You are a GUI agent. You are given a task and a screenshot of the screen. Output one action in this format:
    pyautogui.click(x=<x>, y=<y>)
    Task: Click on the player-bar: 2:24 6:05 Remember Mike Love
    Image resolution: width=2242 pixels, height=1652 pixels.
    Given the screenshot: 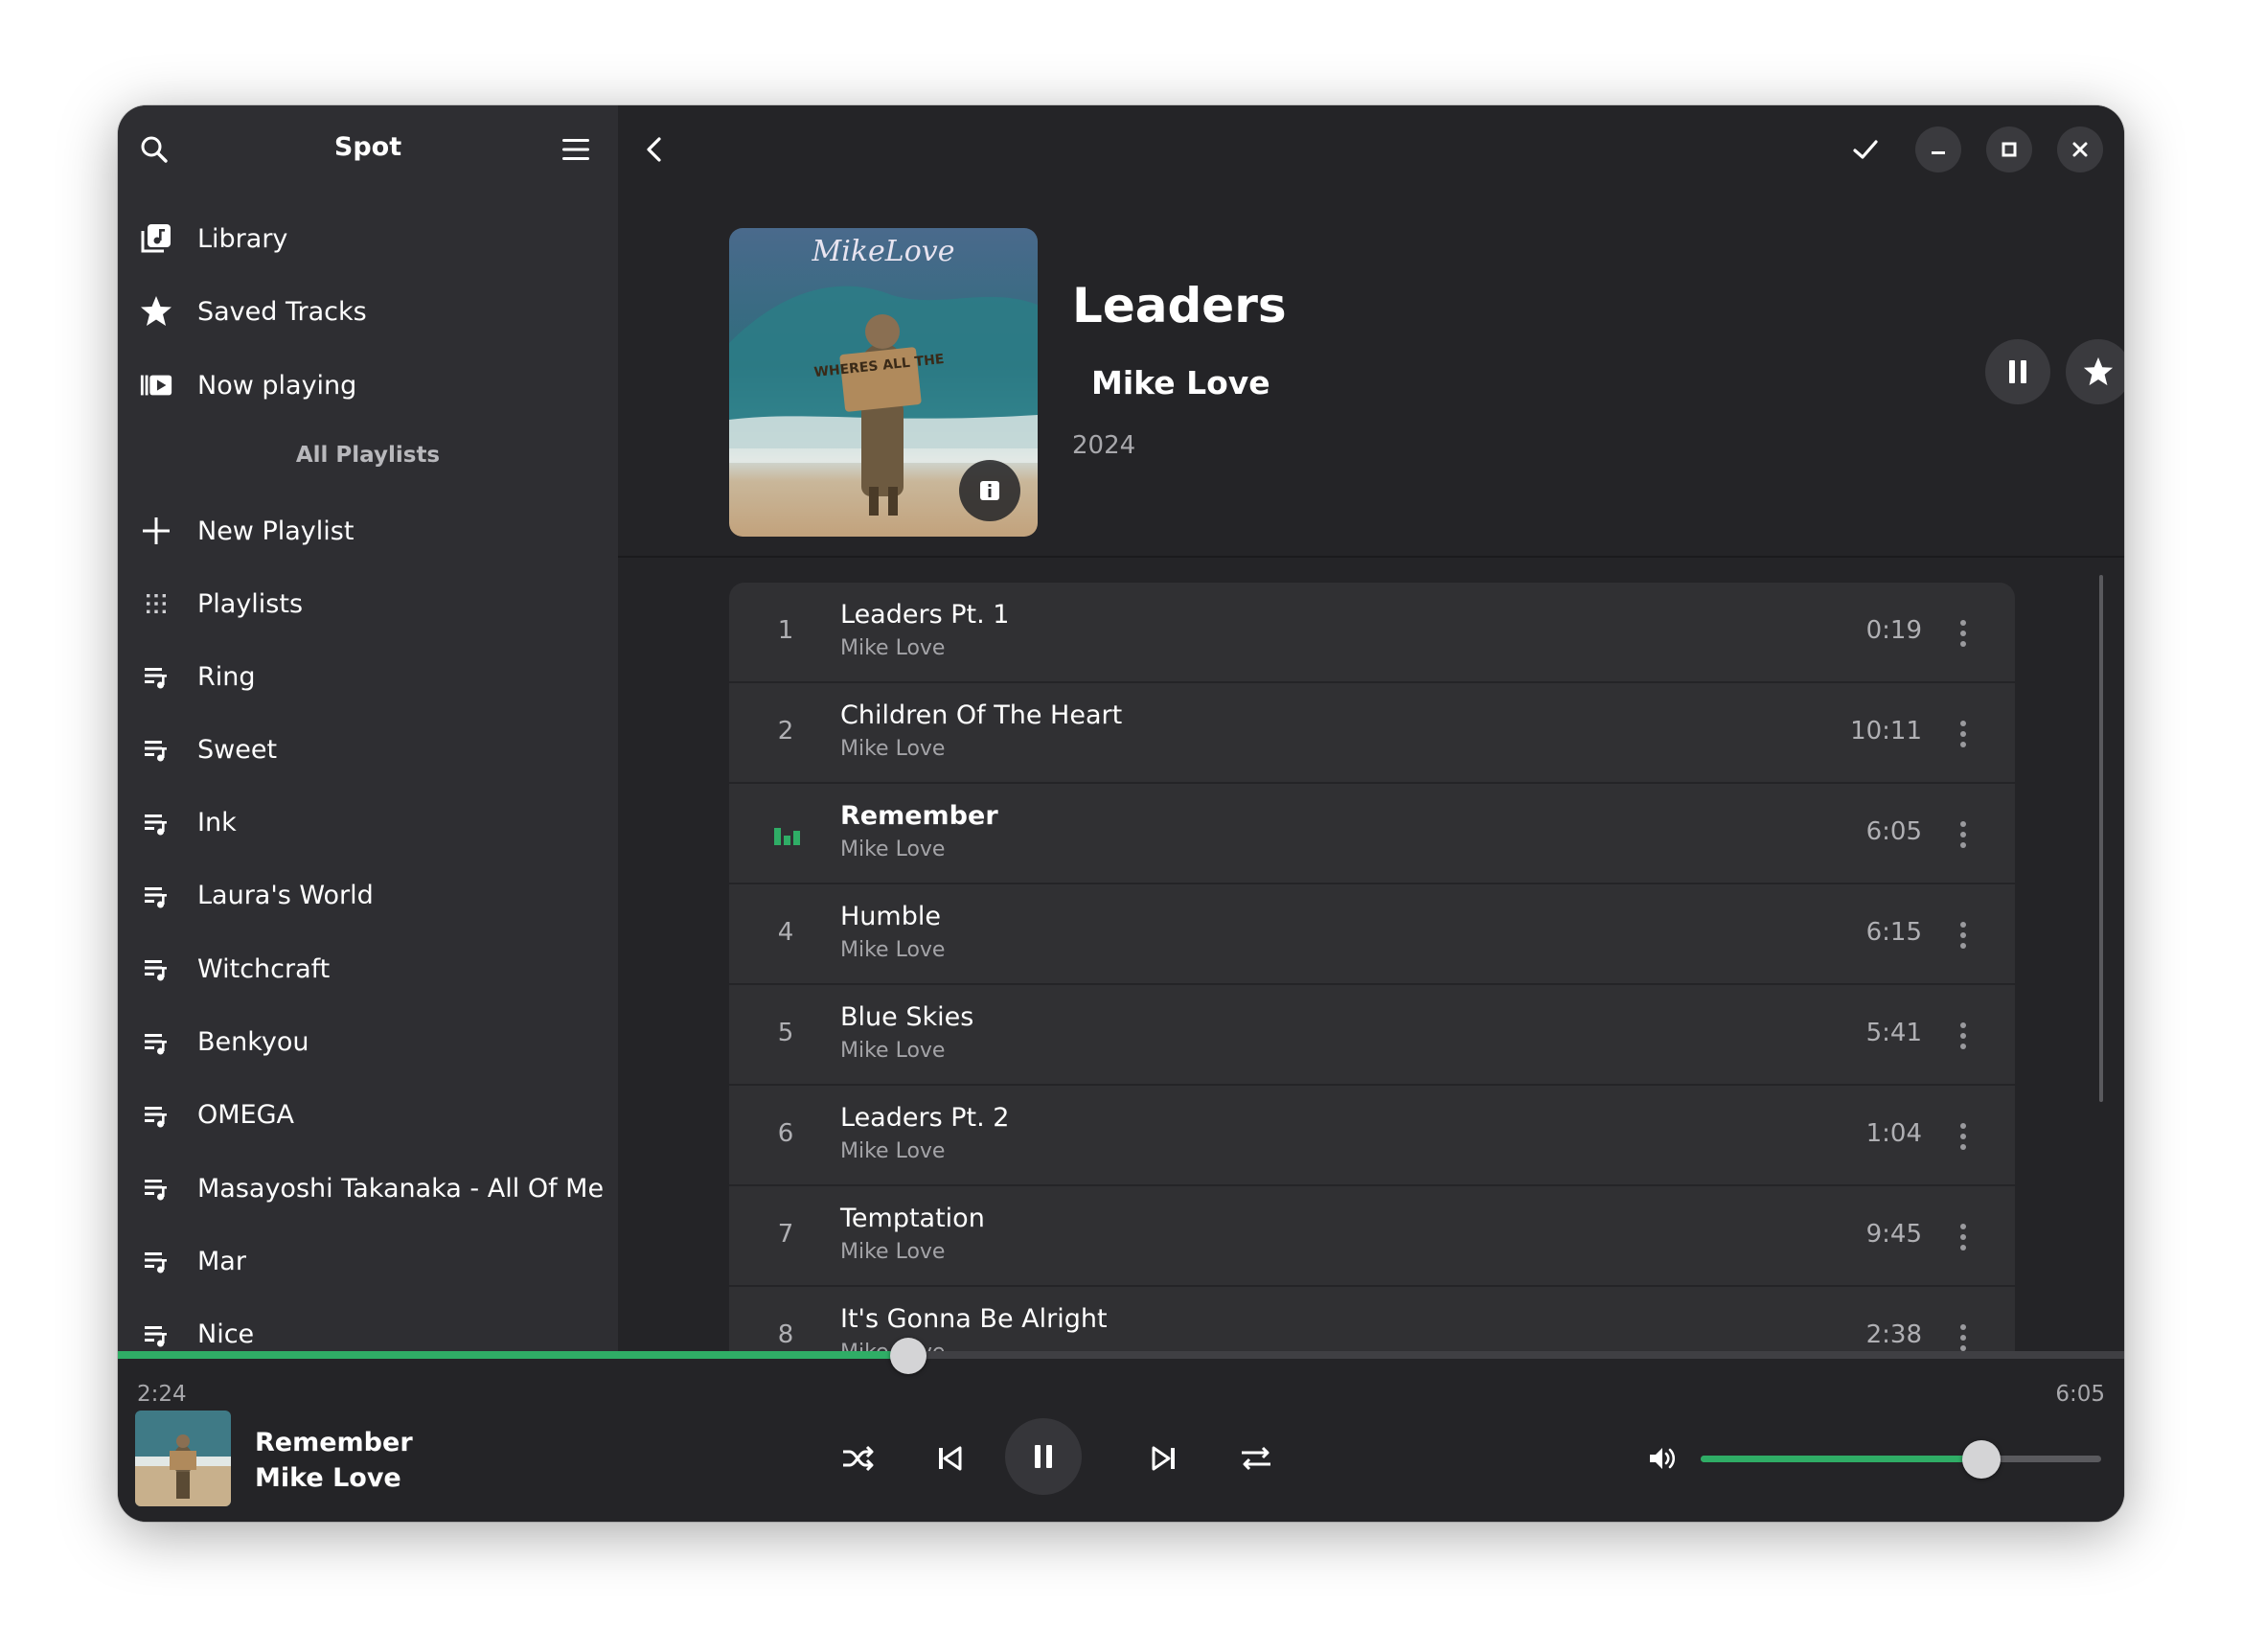 What is the action you would take?
    pyautogui.click(x=1121, y=1430)
    